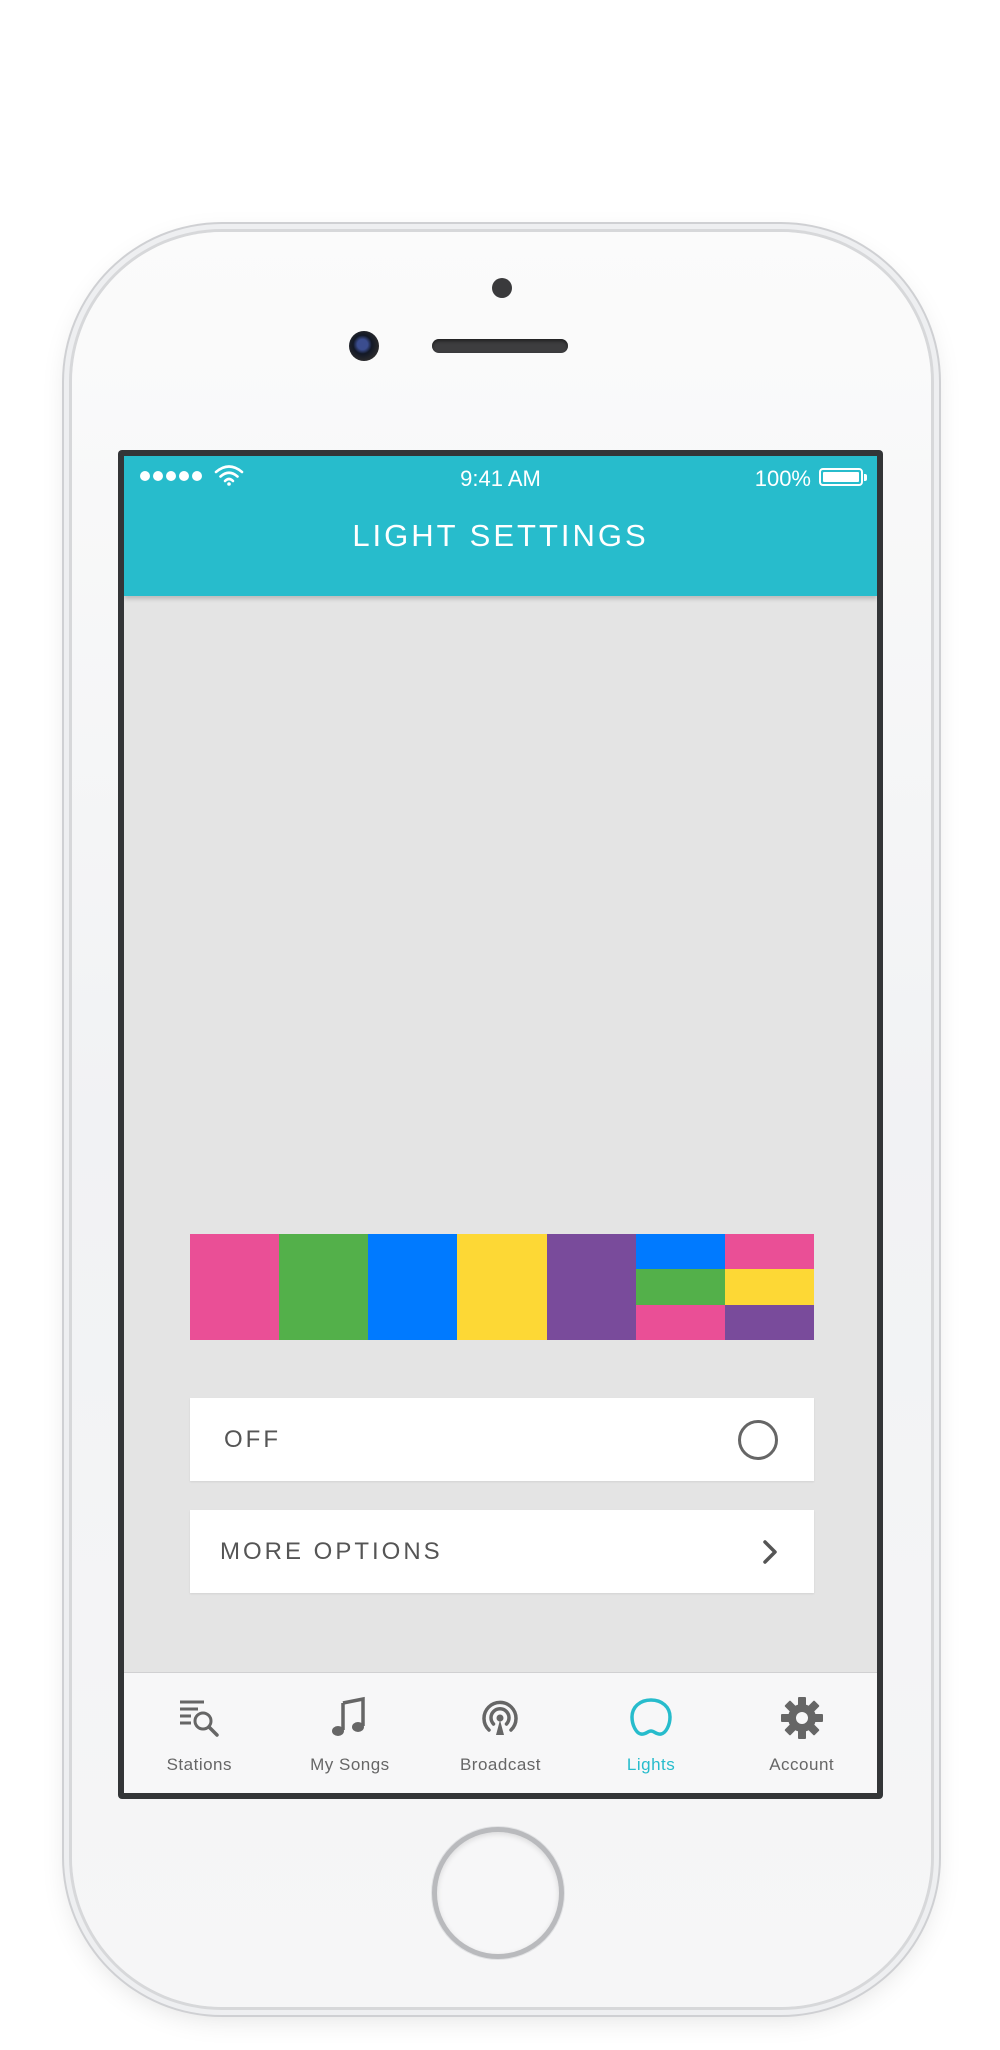 The image size is (1000, 2050). Describe the element at coordinates (500, 535) in the screenshot. I see `page-title: LIGHT SETTINGS` at that location.